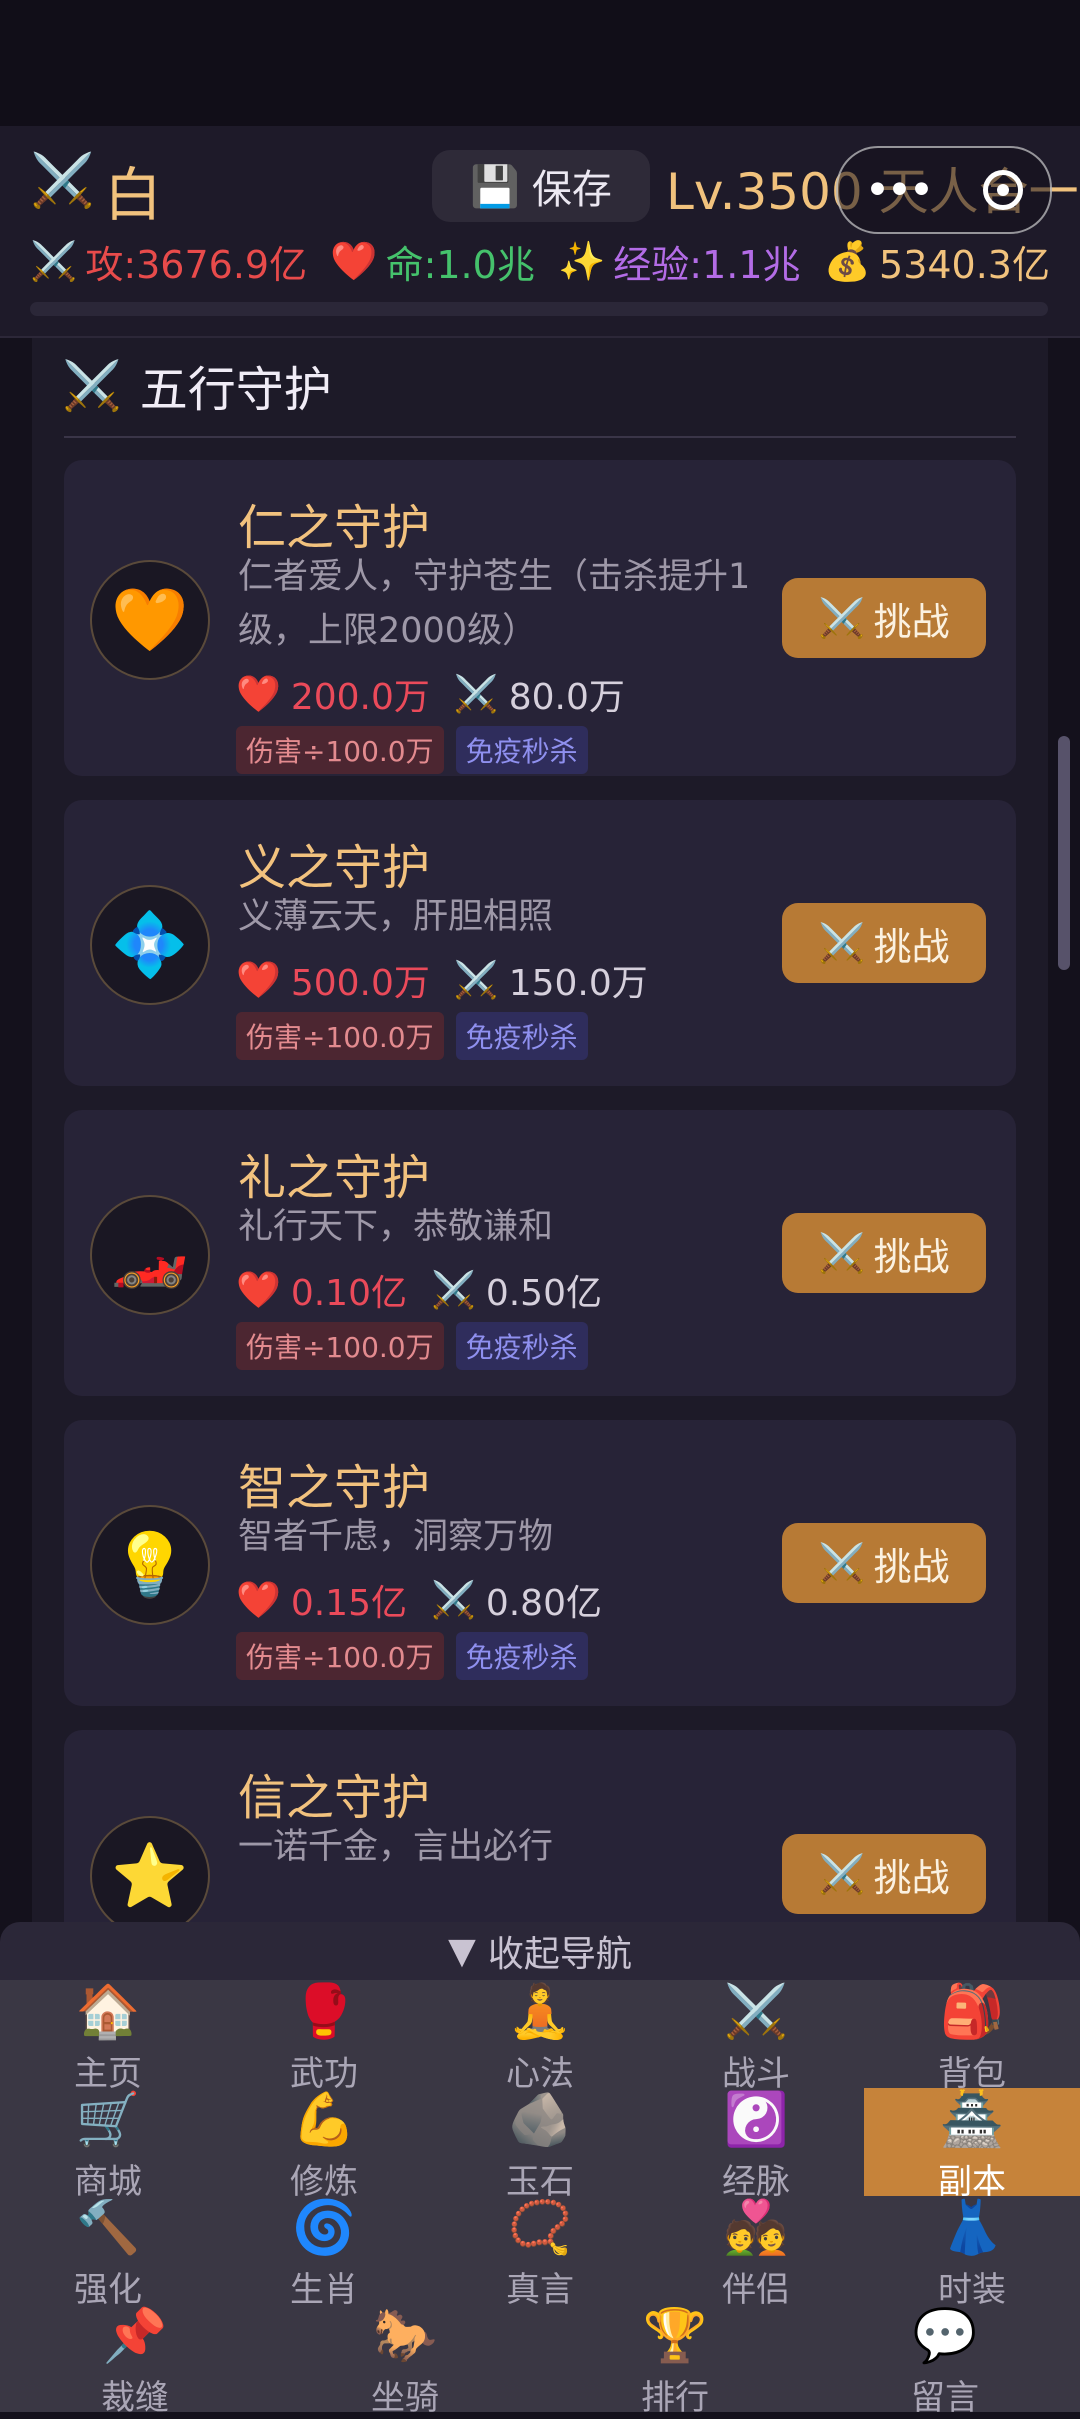 This screenshot has width=1080, height=2419. Describe the element at coordinates (540, 2120) in the screenshot. I see `nav-icon: 🪨` at that location.